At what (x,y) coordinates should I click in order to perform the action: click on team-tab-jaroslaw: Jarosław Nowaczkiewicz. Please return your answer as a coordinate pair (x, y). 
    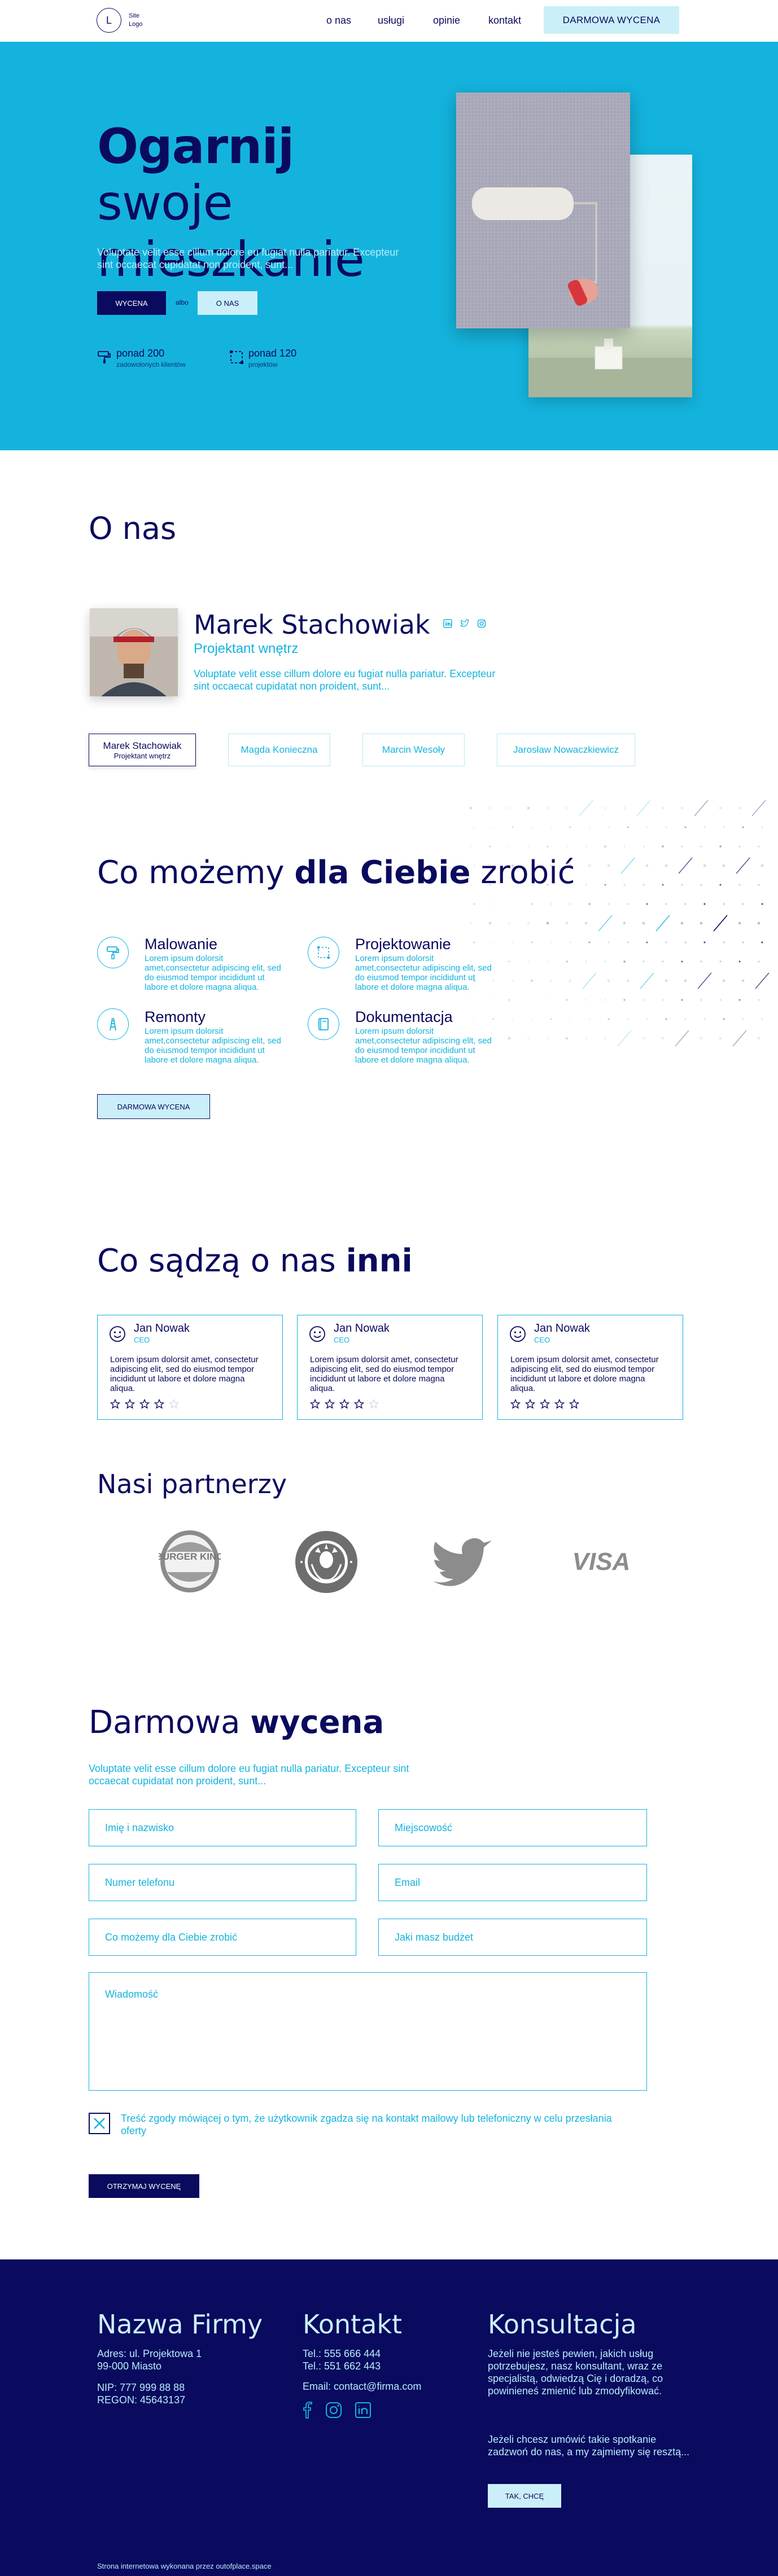
    Looking at the image, I should click on (566, 750).